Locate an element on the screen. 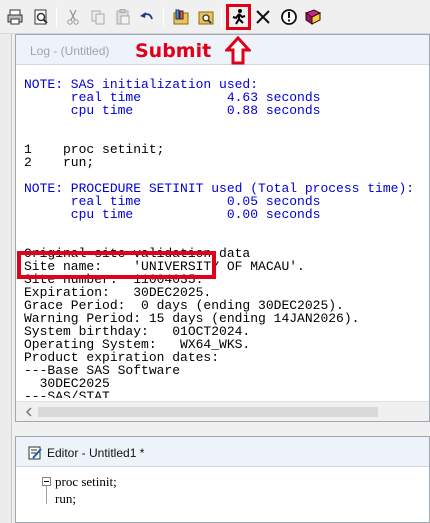 The height and width of the screenshot is (523, 430). submit-highlight-box is located at coordinates (238, 17).